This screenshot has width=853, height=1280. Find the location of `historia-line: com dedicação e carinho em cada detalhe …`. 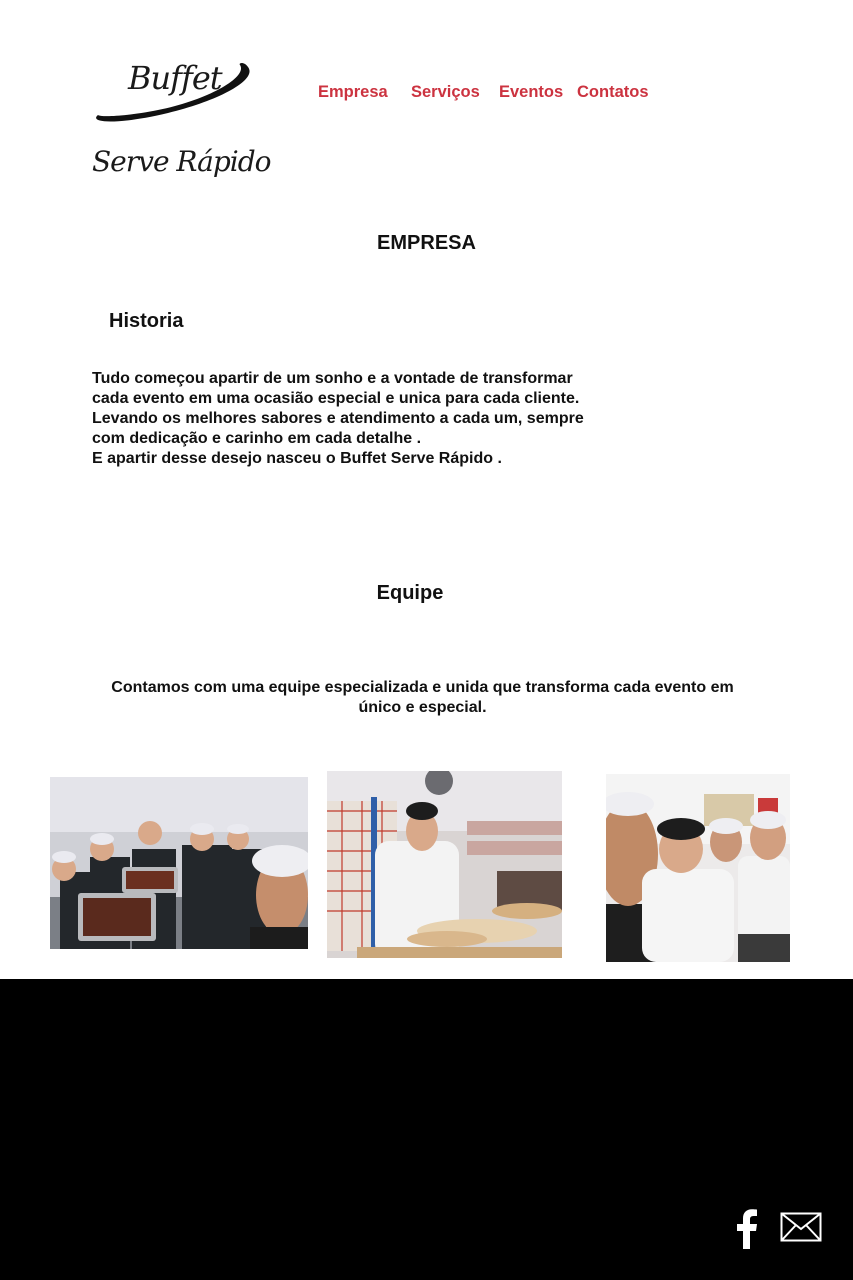

historia-line: com dedicação e carinho em cada detalhe … is located at coordinates (257, 438).